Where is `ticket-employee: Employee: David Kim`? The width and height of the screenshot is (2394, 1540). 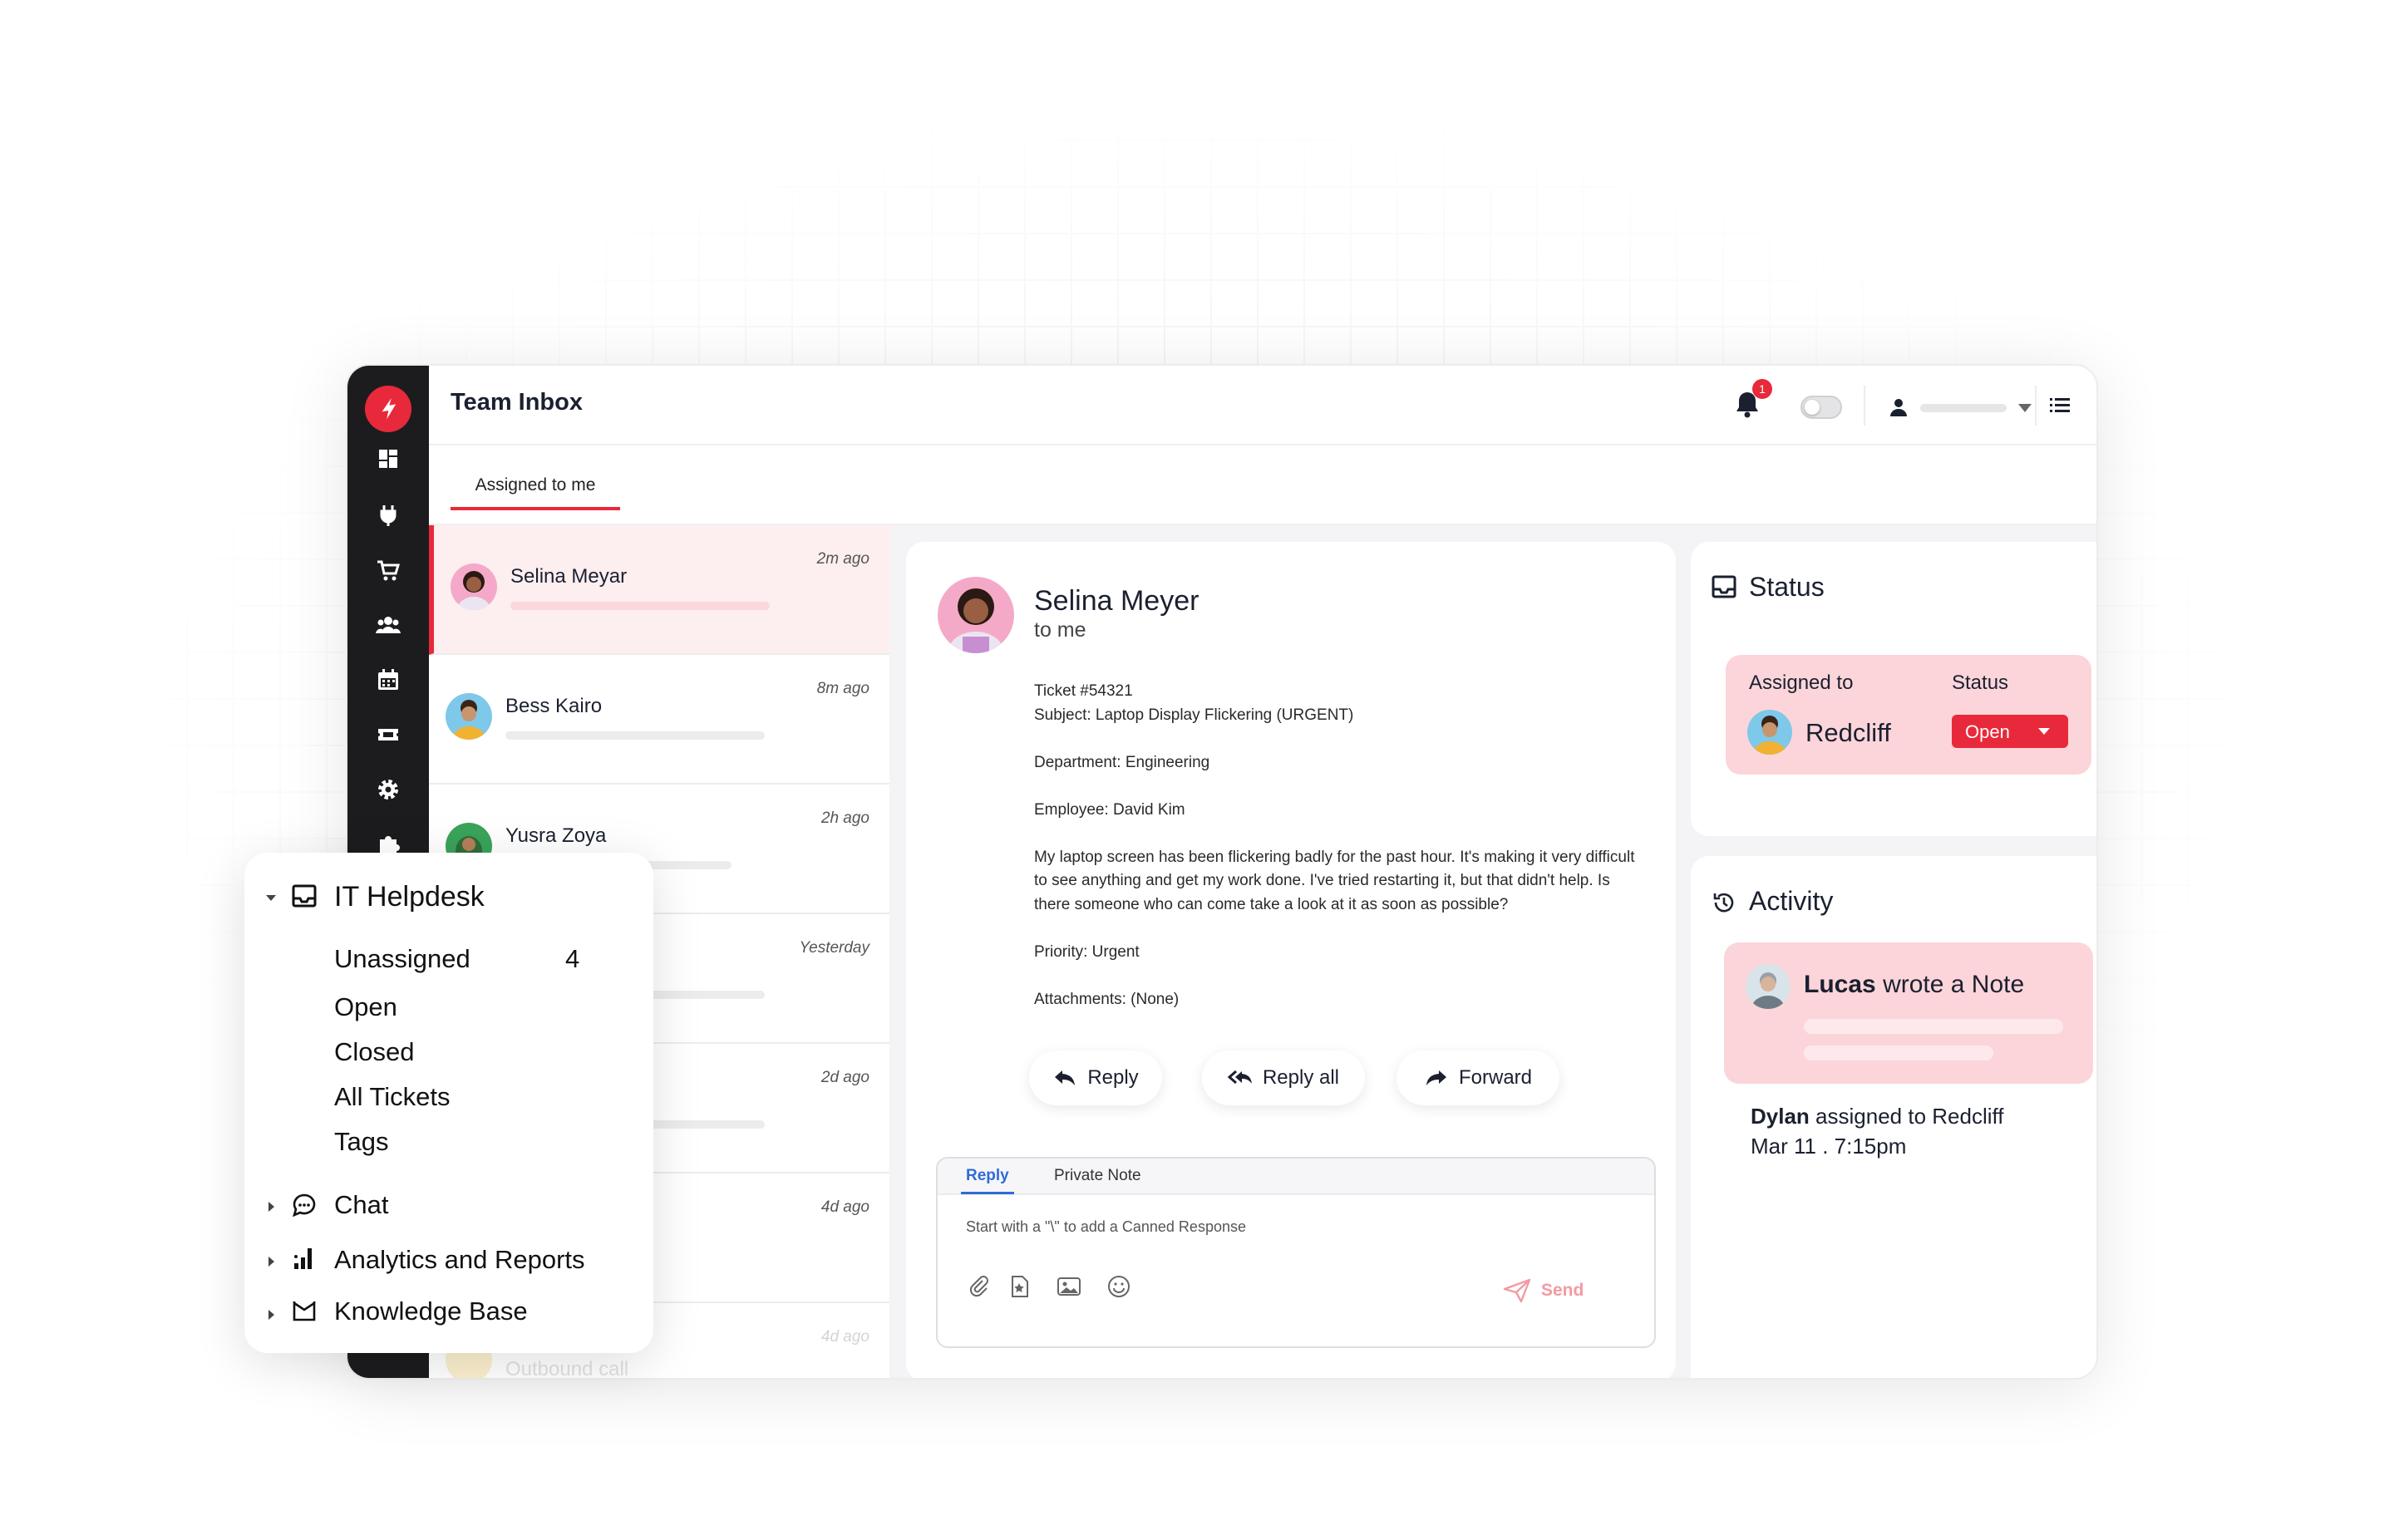 ticket-employee: Employee: David Kim is located at coordinates (1109, 809).